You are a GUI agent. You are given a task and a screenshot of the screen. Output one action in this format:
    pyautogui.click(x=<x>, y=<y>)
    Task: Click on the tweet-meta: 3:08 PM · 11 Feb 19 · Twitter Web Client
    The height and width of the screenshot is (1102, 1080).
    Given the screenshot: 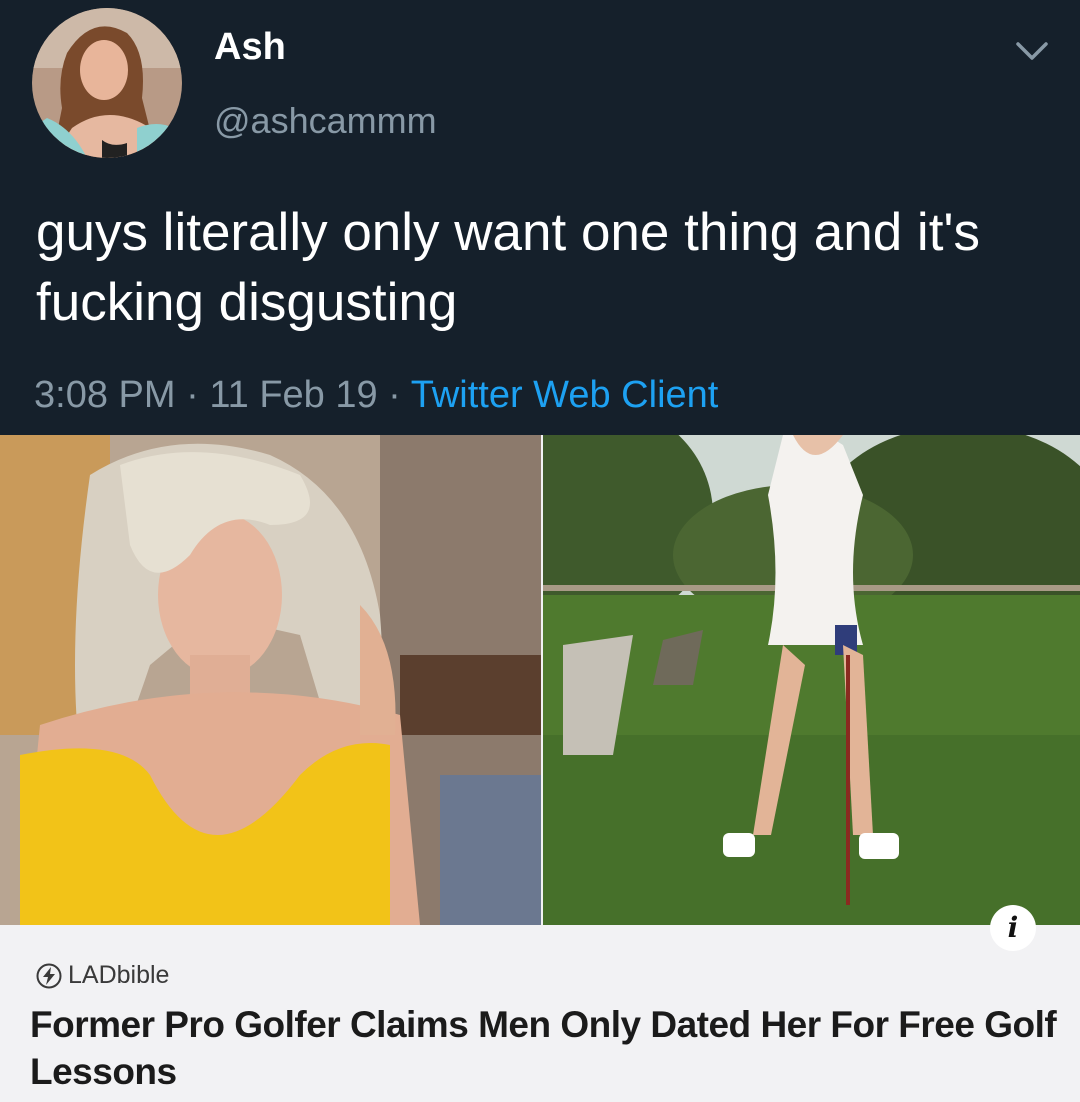 What is the action you would take?
    pyautogui.click(x=376, y=395)
    